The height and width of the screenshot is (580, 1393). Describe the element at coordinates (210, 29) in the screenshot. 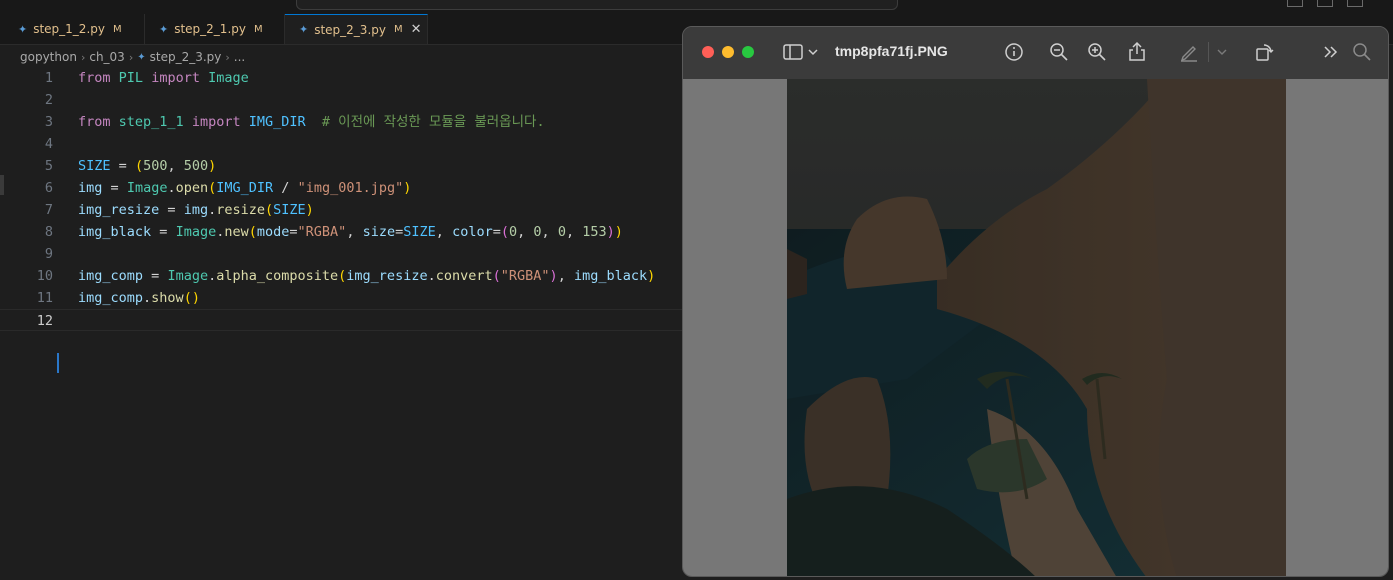

I see `tab-label: step_2_1.py` at that location.